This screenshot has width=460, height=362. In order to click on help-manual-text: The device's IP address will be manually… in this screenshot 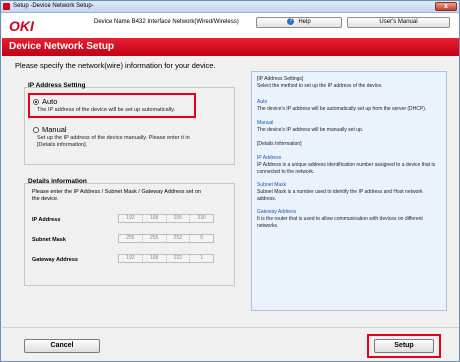, I will do `click(310, 130)`.